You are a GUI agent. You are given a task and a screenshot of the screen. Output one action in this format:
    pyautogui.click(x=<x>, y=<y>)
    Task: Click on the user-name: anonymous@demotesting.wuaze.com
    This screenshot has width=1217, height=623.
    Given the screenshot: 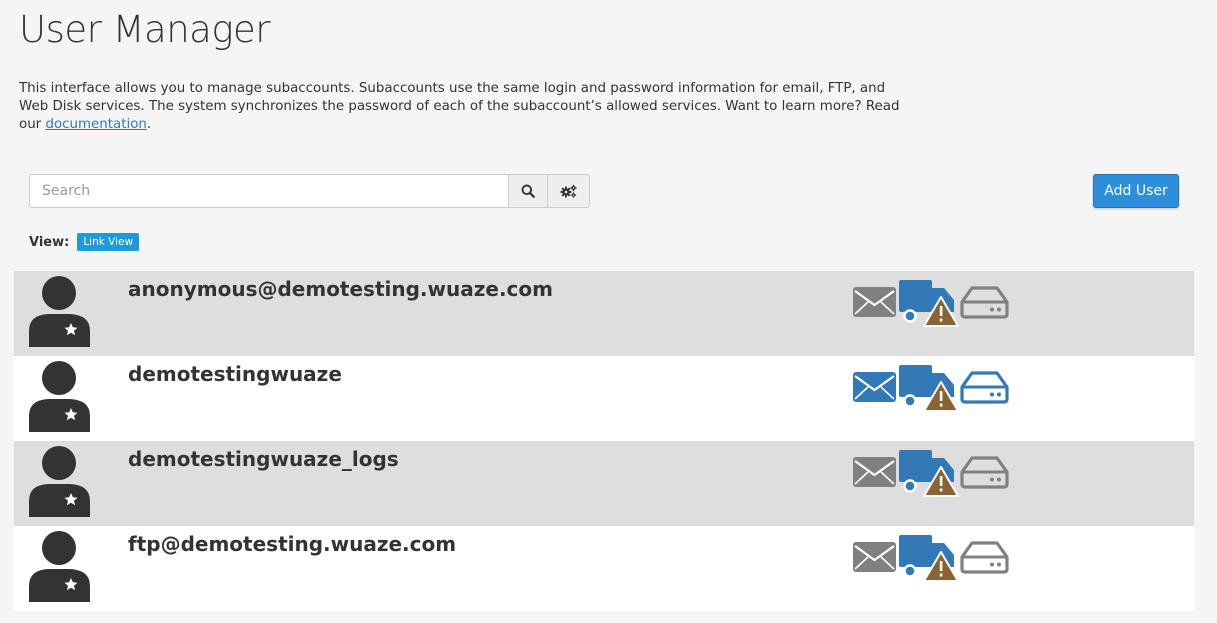 What is the action you would take?
    pyautogui.click(x=340, y=289)
    